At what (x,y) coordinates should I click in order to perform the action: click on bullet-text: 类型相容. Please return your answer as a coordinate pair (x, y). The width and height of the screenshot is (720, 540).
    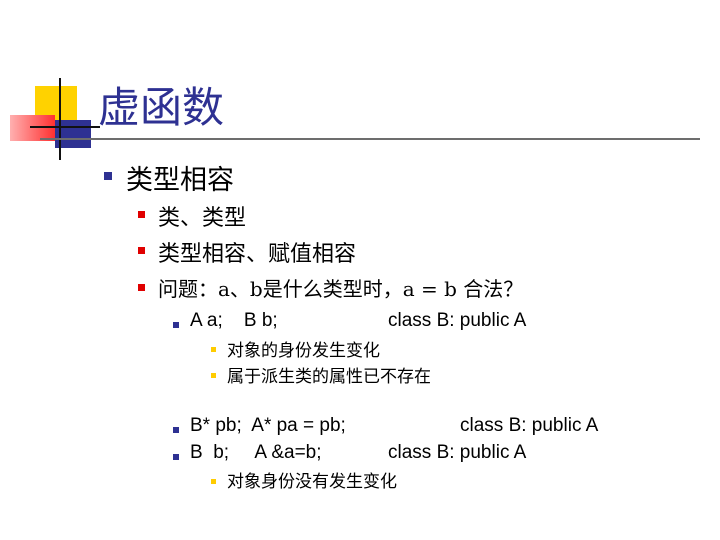
    Looking at the image, I should click on (180, 180).